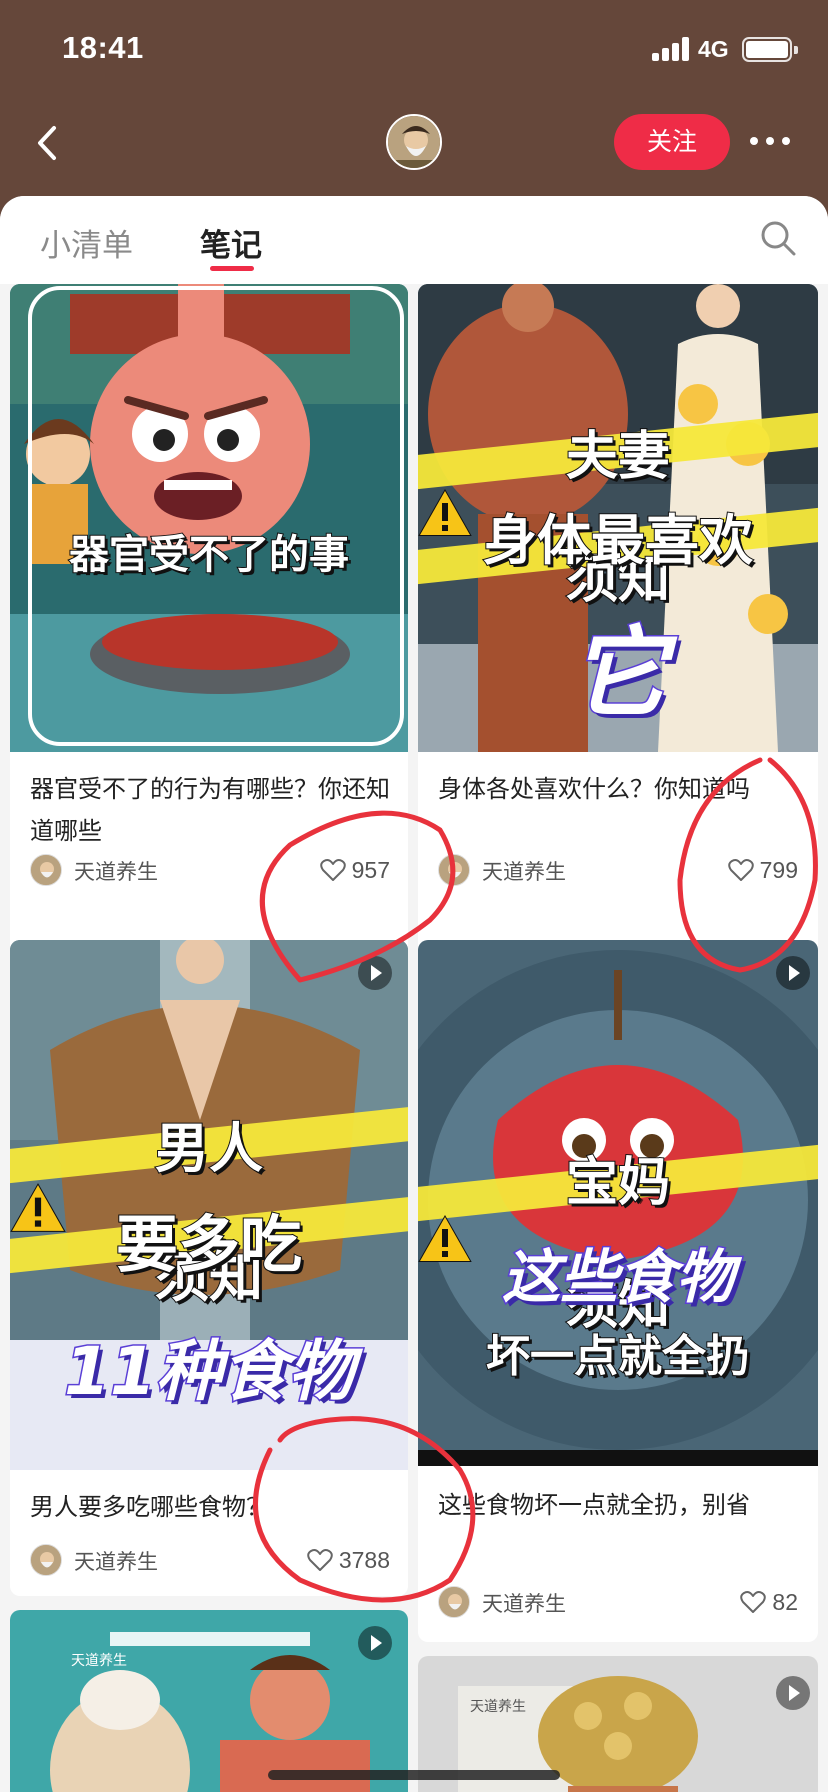  I want to click on note-cover: 宝妈 须知 这些食物 坏一点就全扔, so click(618, 1203).